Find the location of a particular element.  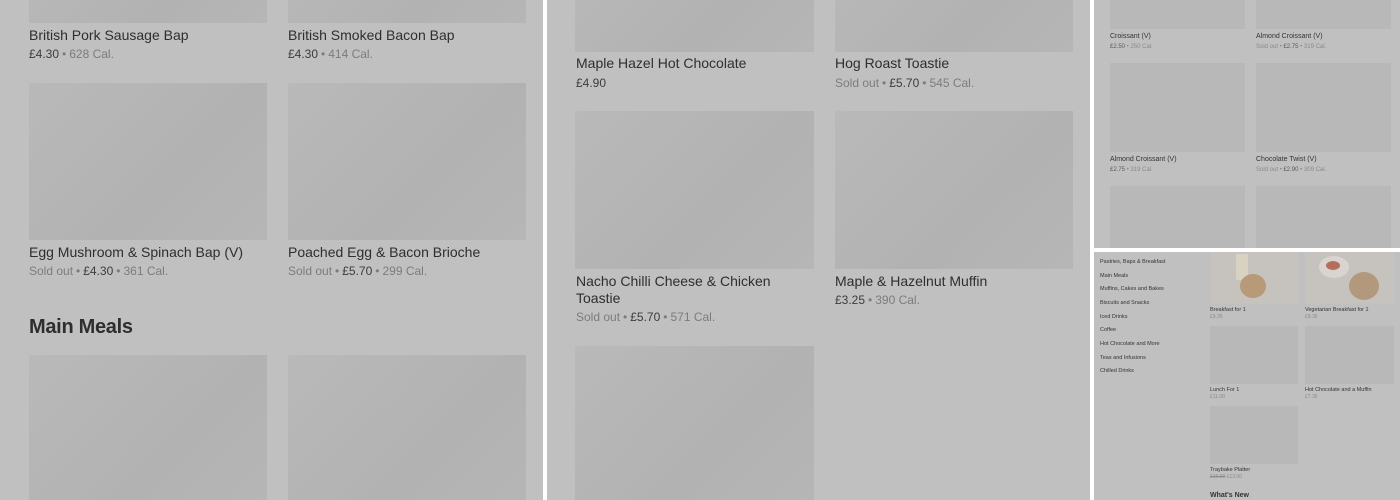

category-link: Muffins, Cakes and Bakes is located at coordinates (1132, 289).